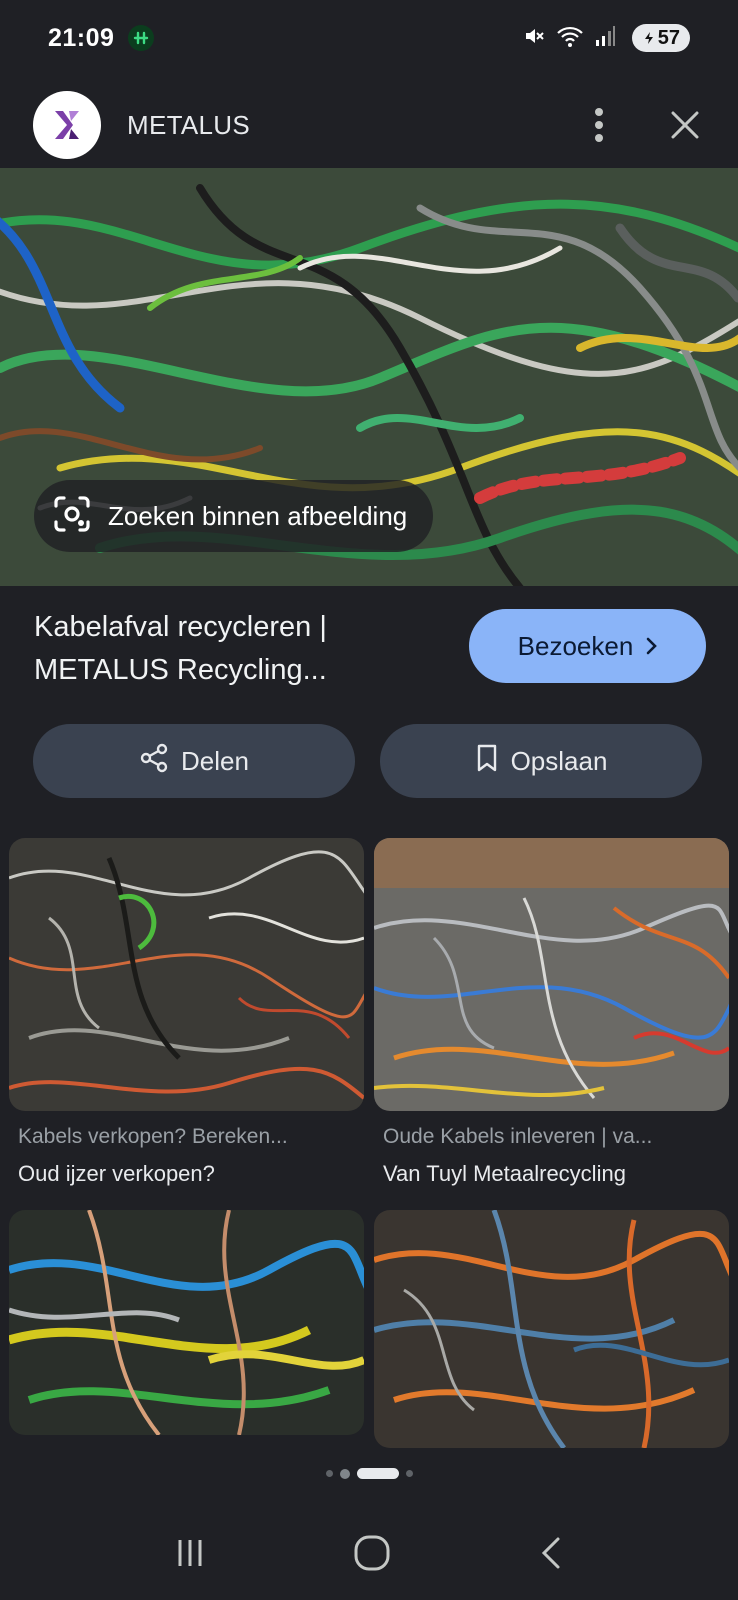  I want to click on pager-indicator, so click(369, 1473).